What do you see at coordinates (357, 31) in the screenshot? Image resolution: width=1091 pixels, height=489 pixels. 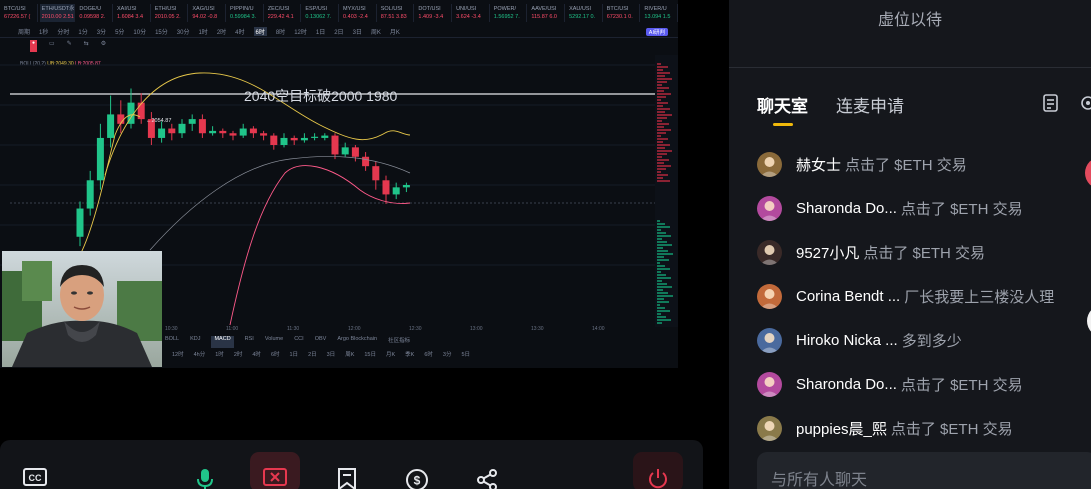 I see `timeframe-option: 3日` at bounding box center [357, 31].